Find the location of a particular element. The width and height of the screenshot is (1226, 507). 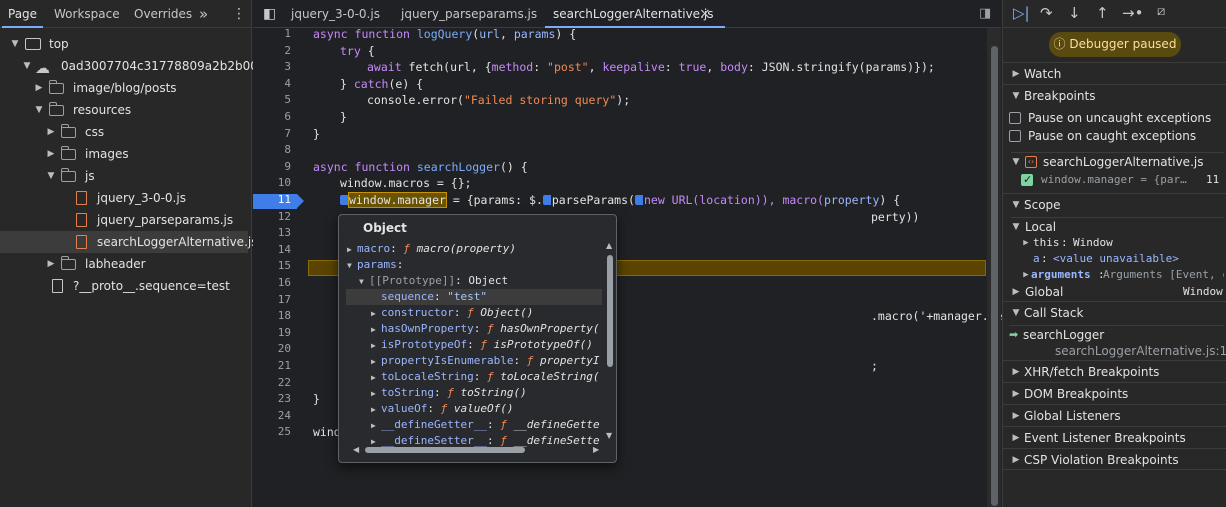

menu-icon: ⋮ is located at coordinates (239, 14).